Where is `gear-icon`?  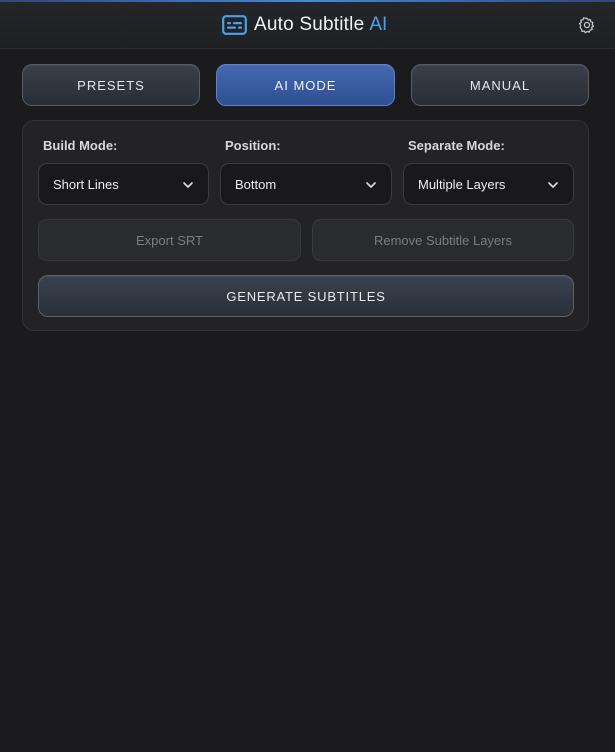 gear-icon is located at coordinates (587, 25).